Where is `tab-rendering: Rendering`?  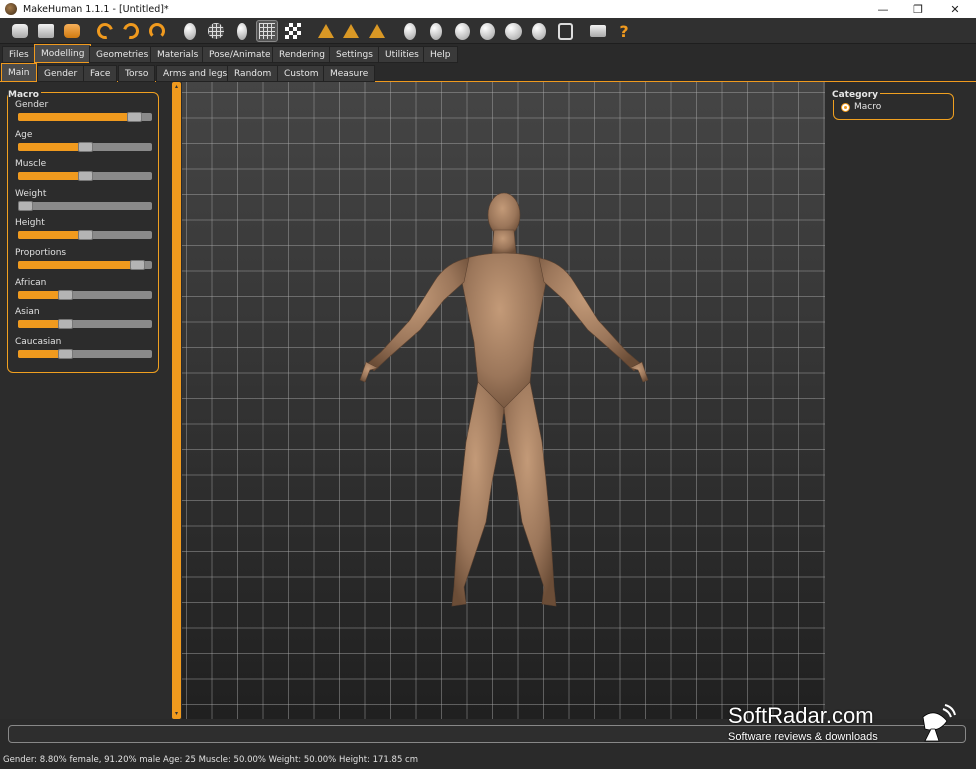
tab-rendering: Rendering is located at coordinates (302, 54).